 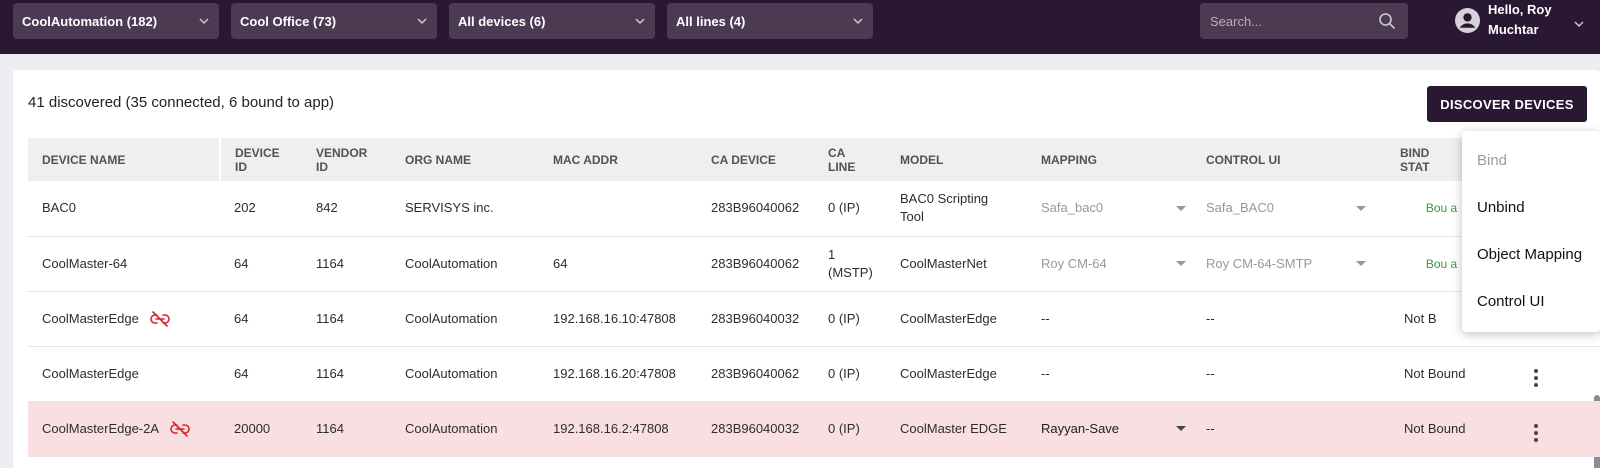 What do you see at coordinates (346, 159) in the screenshot?
I see `column-header: VENDOR ID` at bounding box center [346, 159].